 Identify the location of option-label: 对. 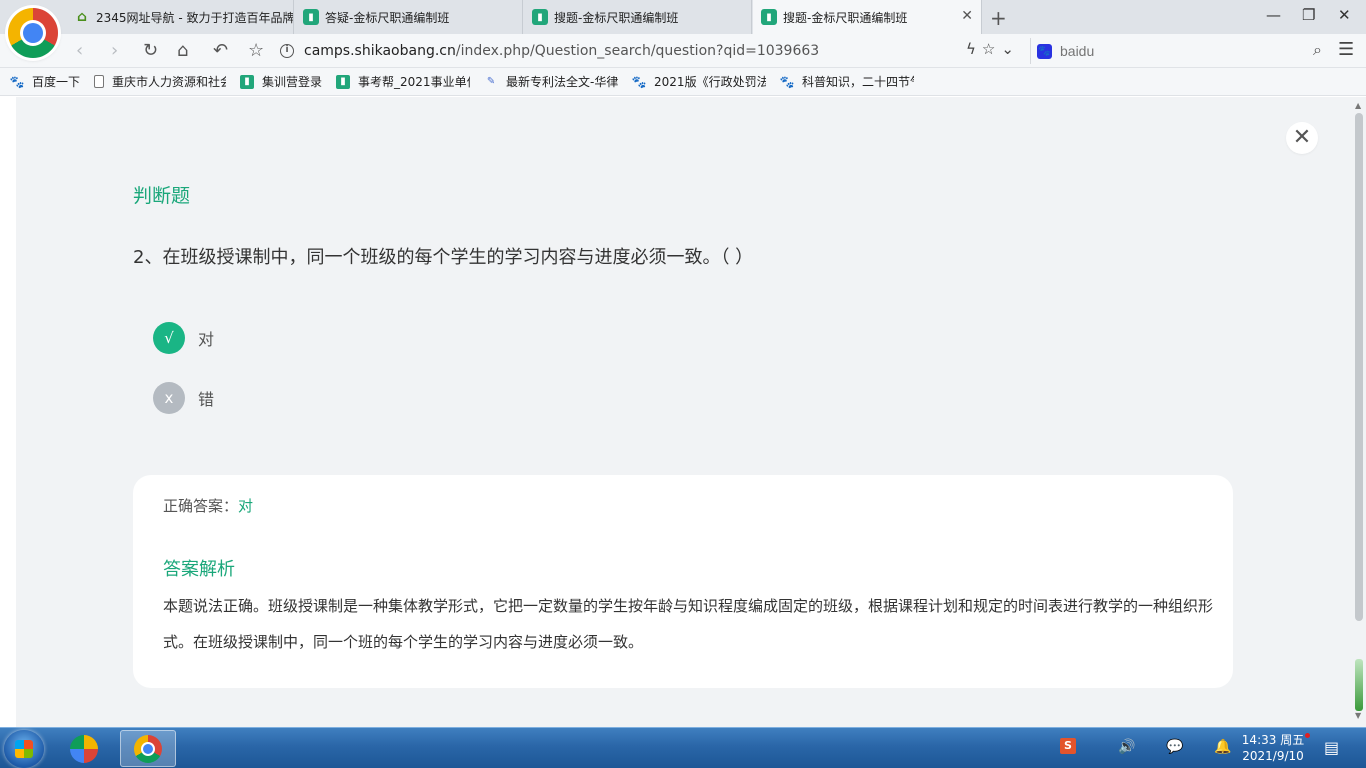
(206, 339).